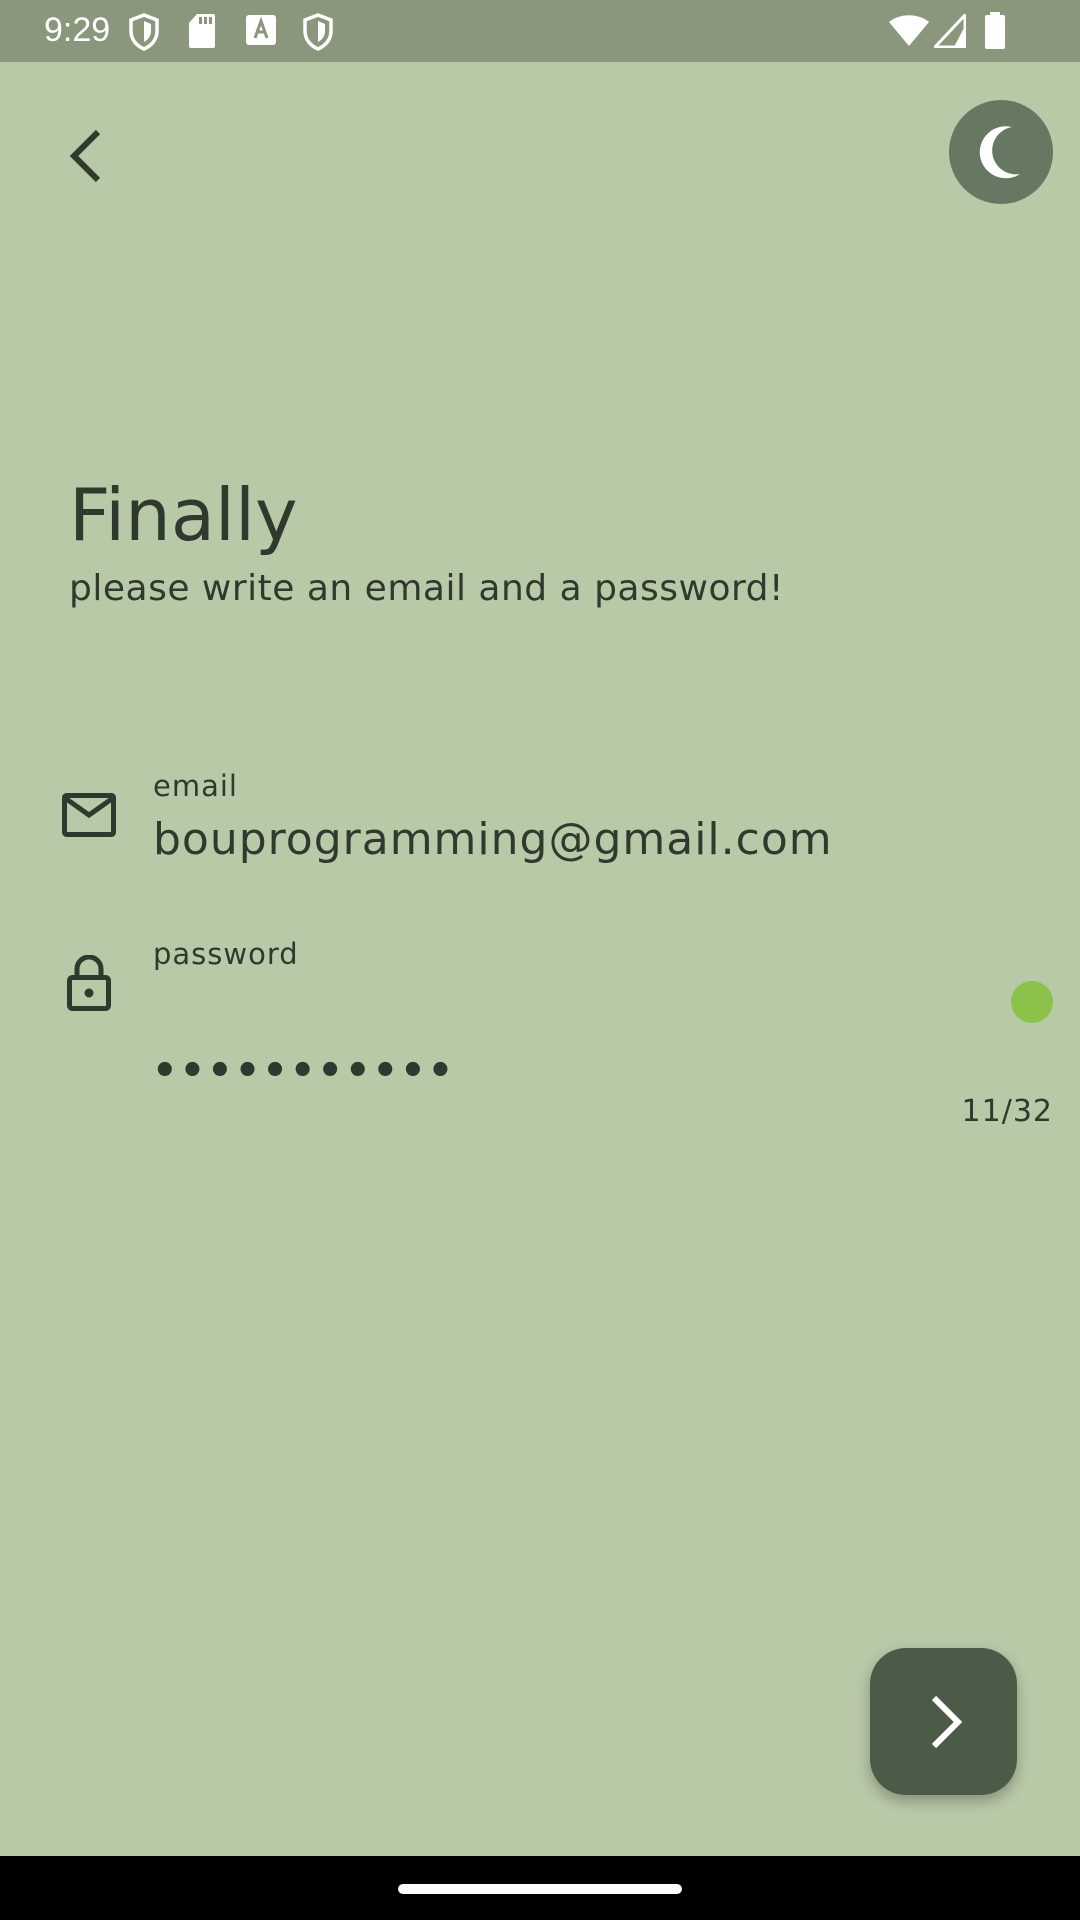 This screenshot has height=1920, width=1080. What do you see at coordinates (949, 31) in the screenshot?
I see `signal-icon` at bounding box center [949, 31].